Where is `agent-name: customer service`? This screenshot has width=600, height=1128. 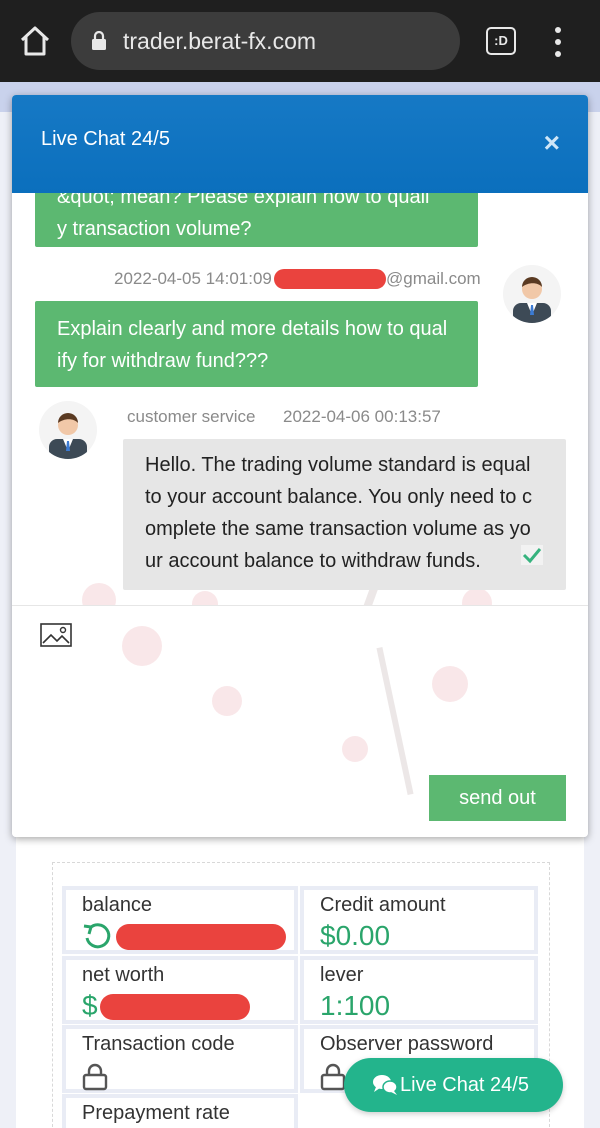 agent-name: customer service is located at coordinates (191, 416).